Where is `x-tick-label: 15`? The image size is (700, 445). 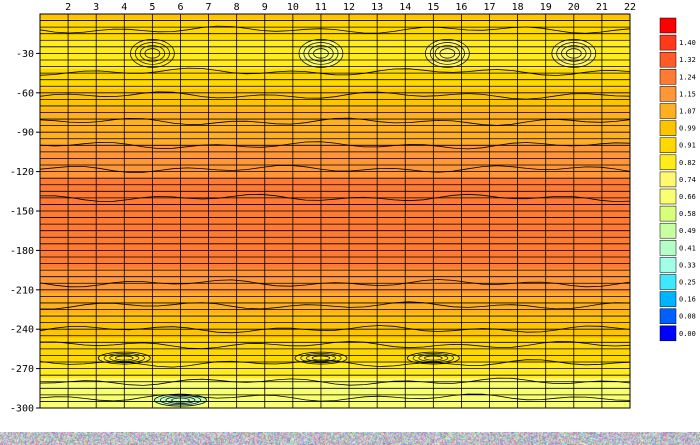
x-tick-label: 15 is located at coordinates (433, 7).